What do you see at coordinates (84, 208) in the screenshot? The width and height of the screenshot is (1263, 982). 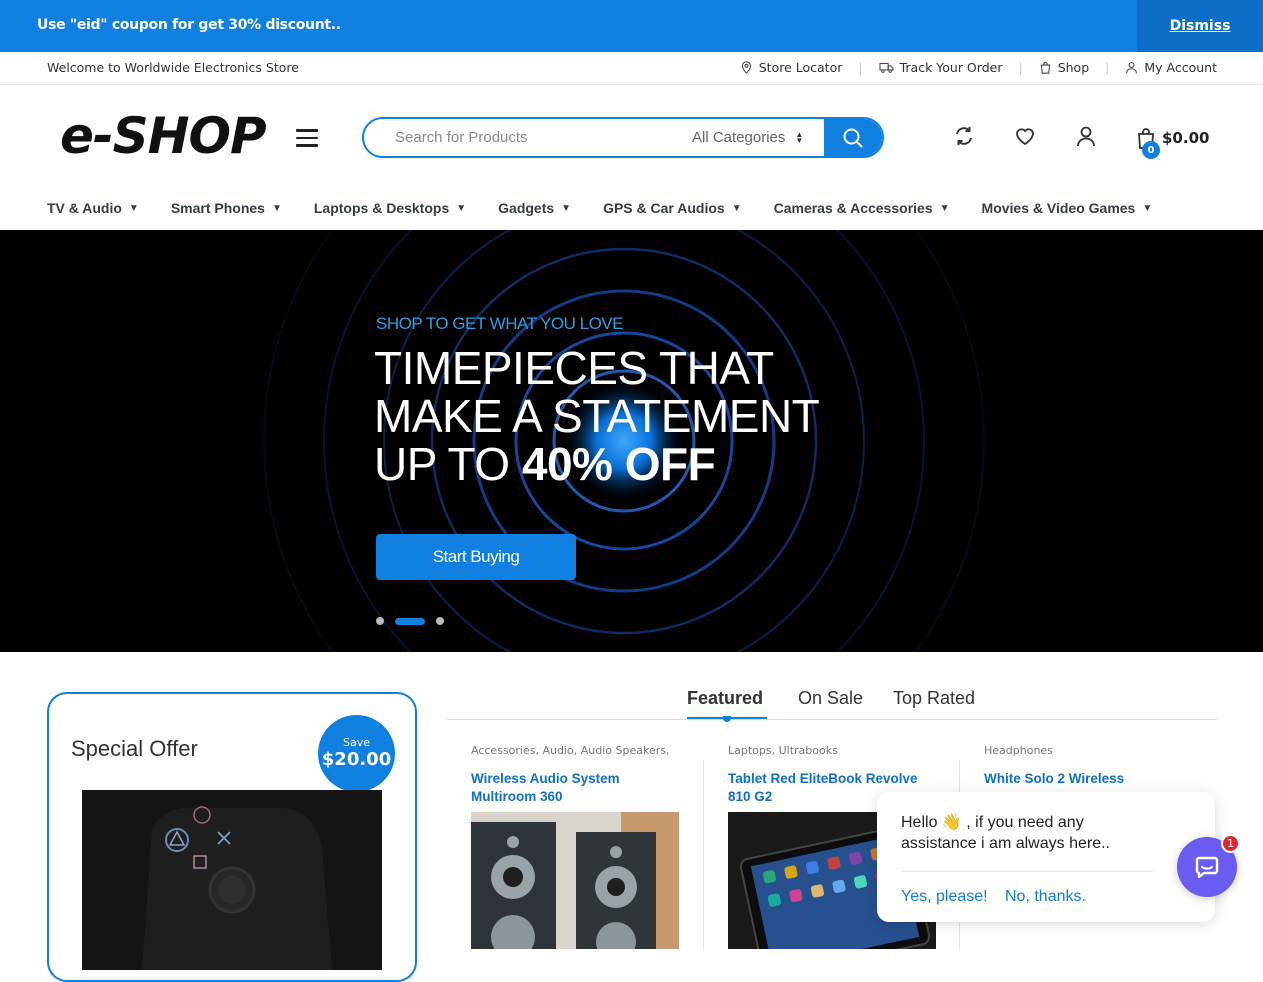 I see `nav-label: TV & Audio` at bounding box center [84, 208].